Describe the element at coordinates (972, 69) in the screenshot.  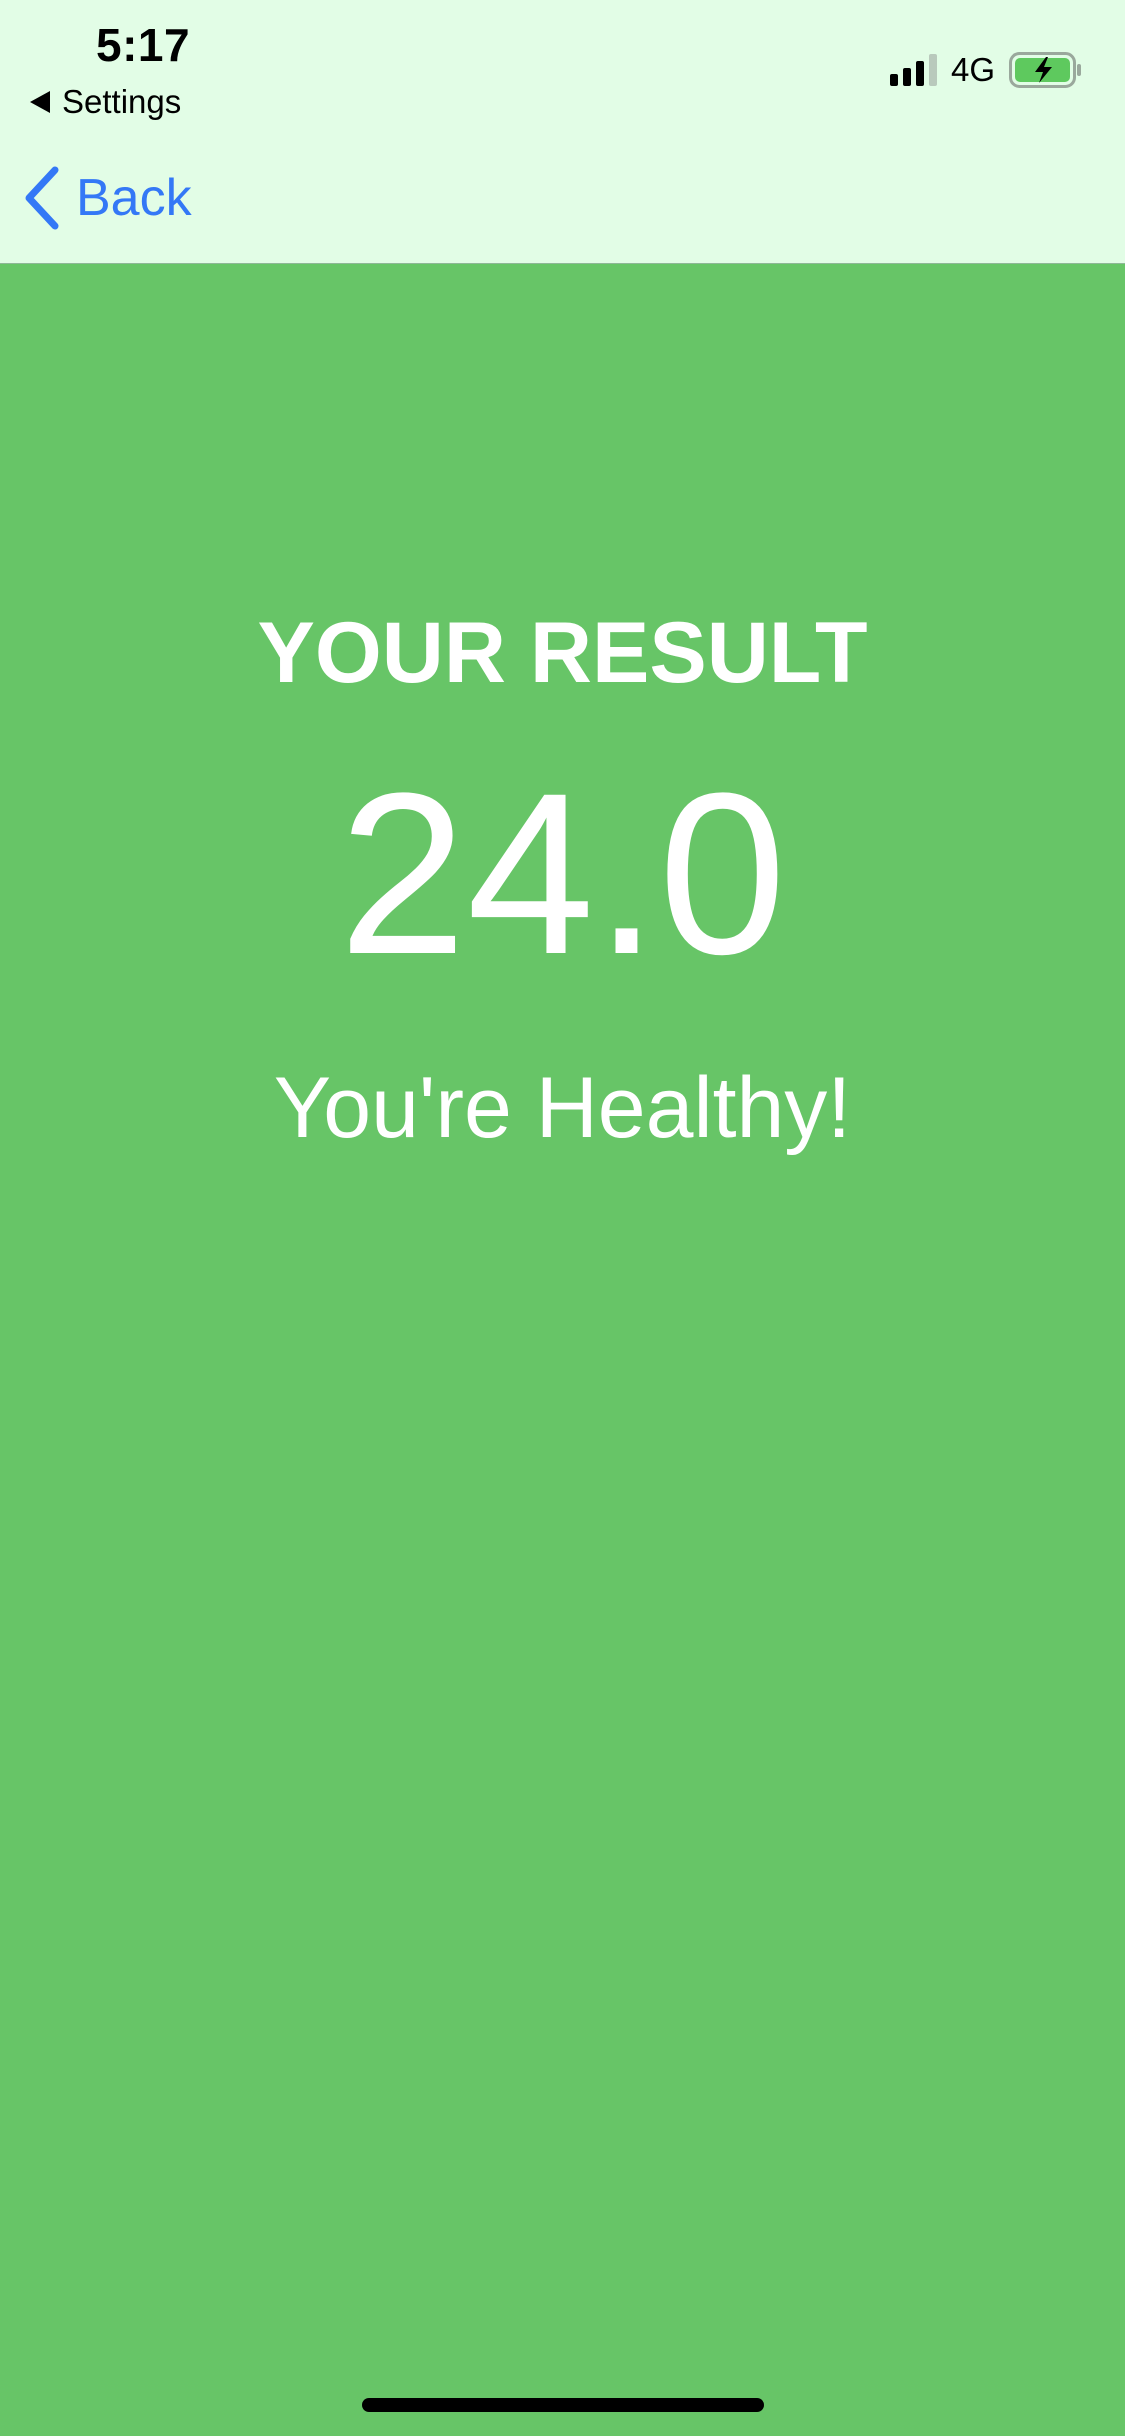
I see `network-type: 4G` at that location.